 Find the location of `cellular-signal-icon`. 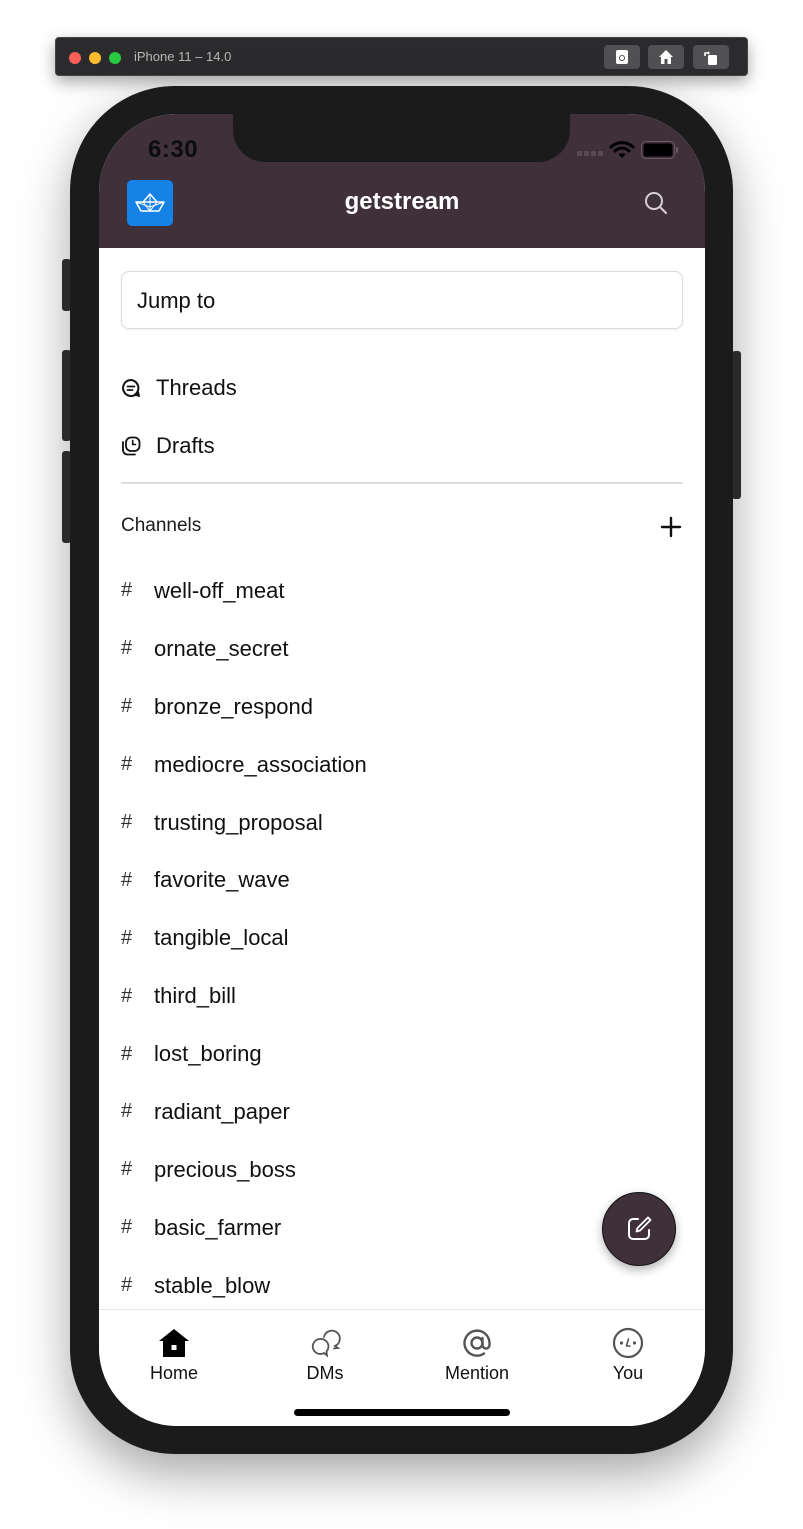

cellular-signal-icon is located at coordinates (590, 153).